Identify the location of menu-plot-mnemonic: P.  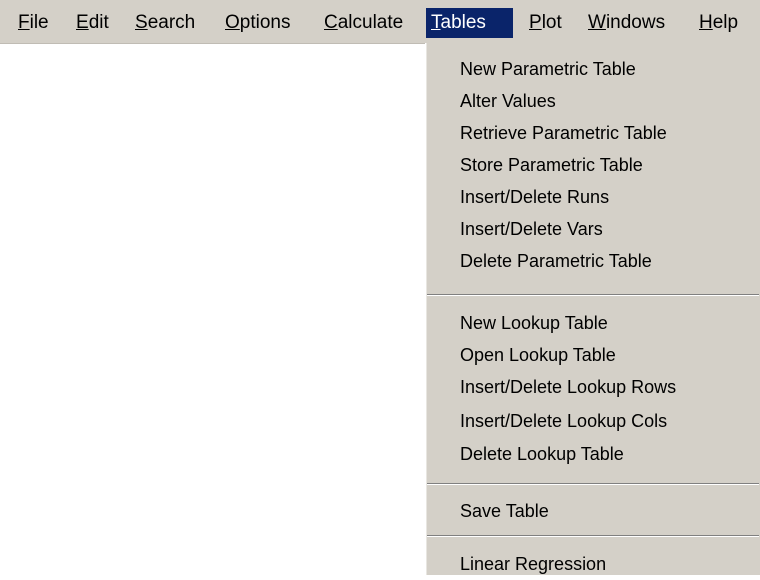
(535, 22).